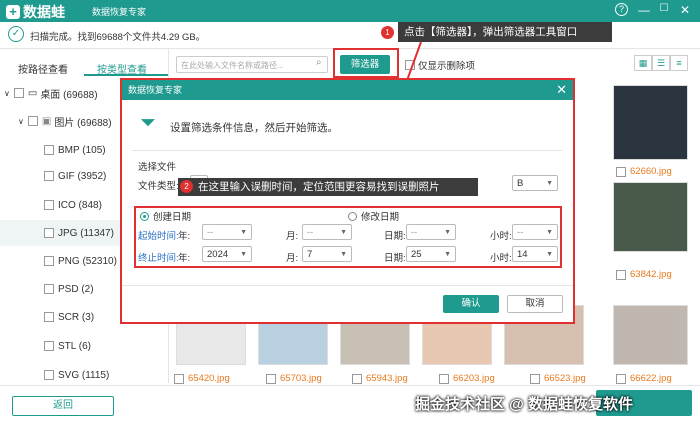 This screenshot has width=700, height=427. I want to click on file-name: 65420.jpg, so click(209, 378).